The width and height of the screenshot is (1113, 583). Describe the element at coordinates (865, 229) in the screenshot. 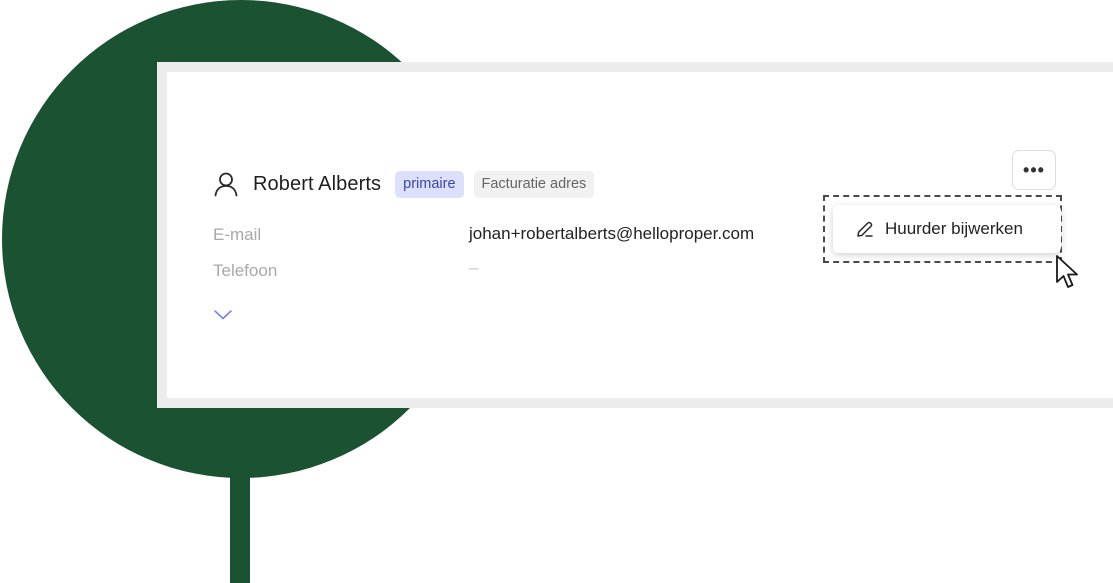

I see `pencil-icon` at that location.